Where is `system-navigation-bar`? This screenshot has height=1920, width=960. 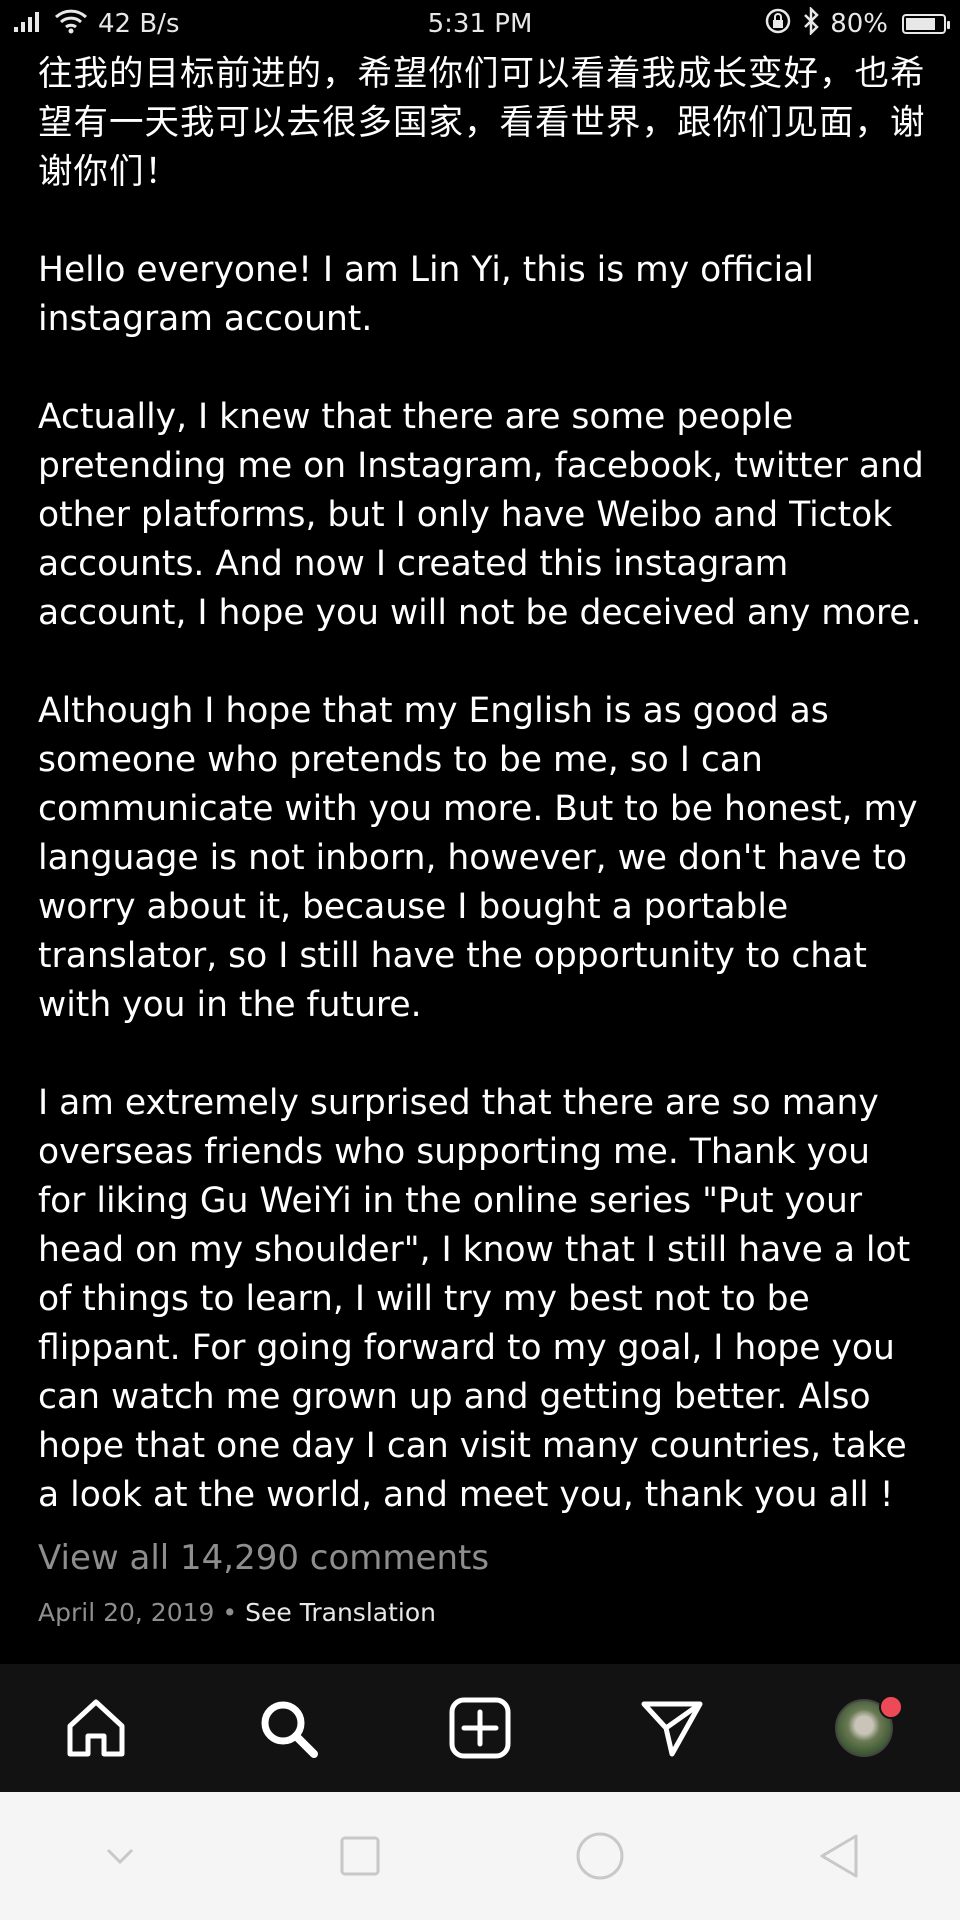
system-navigation-bar is located at coordinates (480, 1856).